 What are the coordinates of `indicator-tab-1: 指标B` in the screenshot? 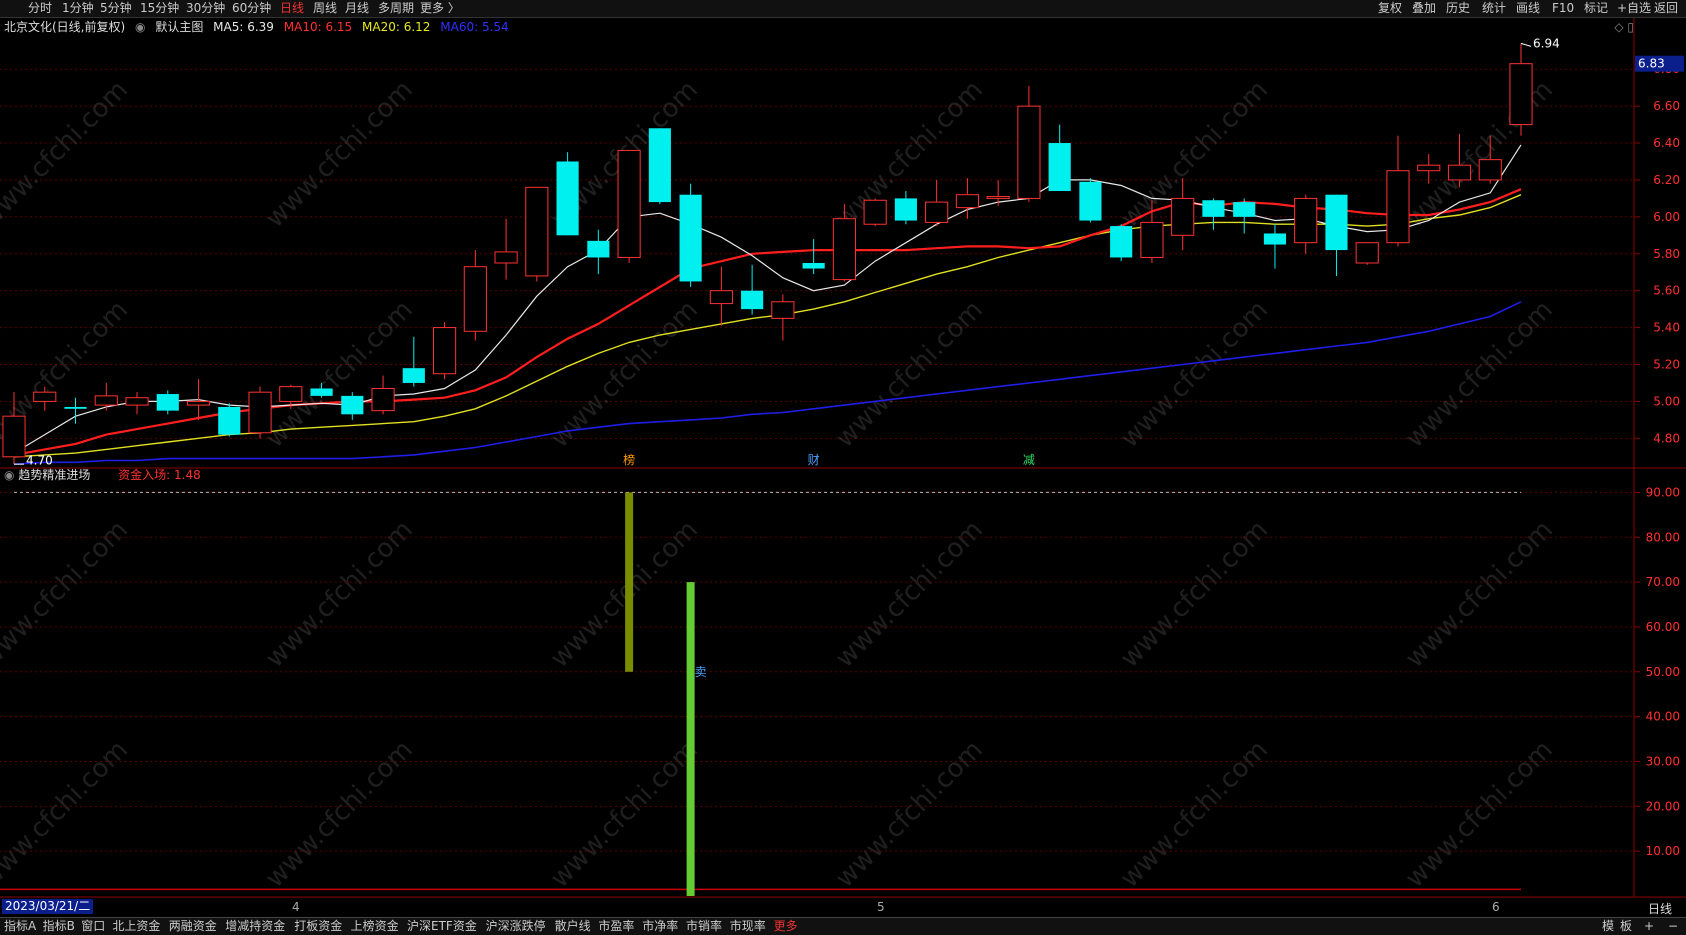 It's located at (59, 926).